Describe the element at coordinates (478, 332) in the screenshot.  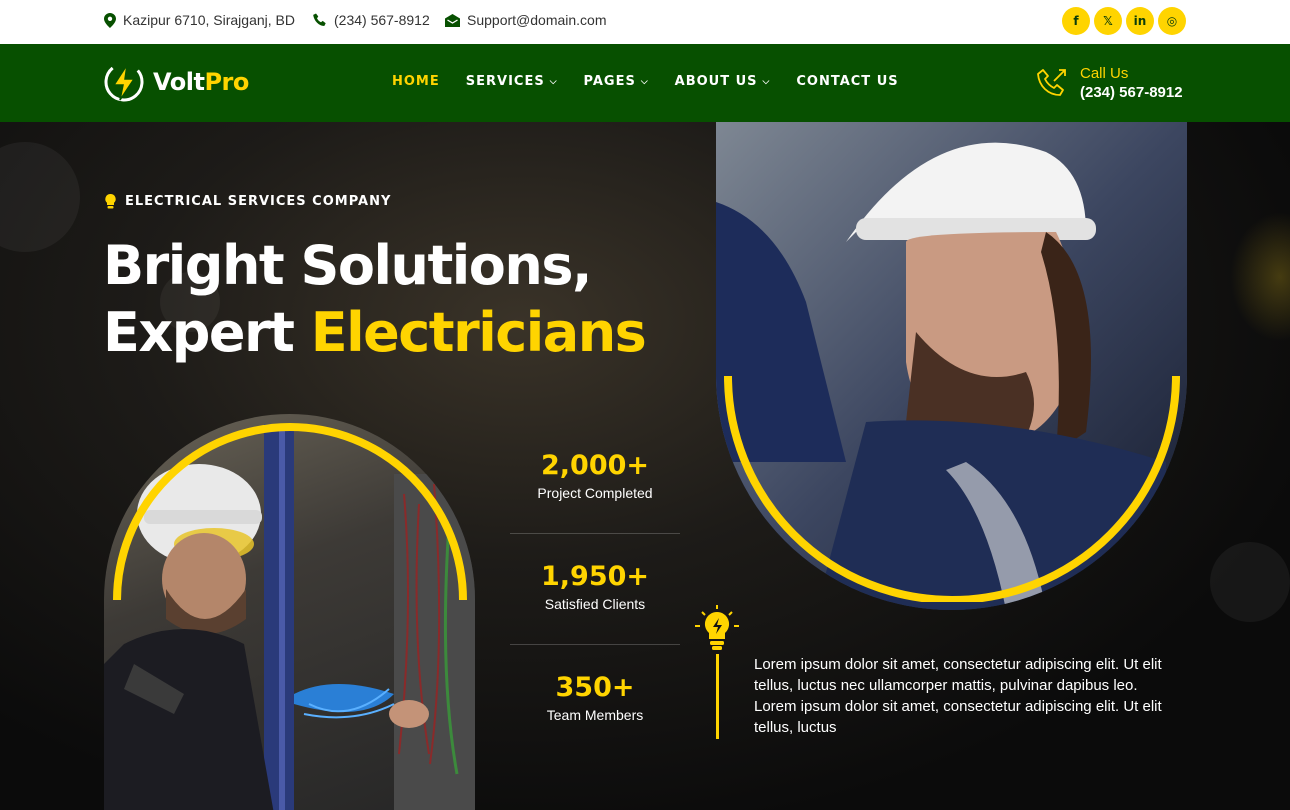
I see `hero-title-highlight: Electricians` at that location.